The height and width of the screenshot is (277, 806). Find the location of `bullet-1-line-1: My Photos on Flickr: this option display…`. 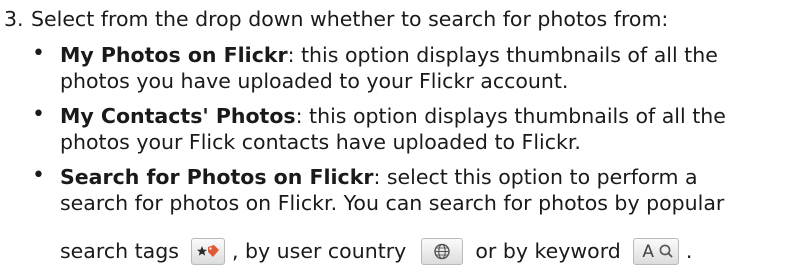

bullet-1-line-1: My Photos on Flickr: this option display… is located at coordinates (389, 55).